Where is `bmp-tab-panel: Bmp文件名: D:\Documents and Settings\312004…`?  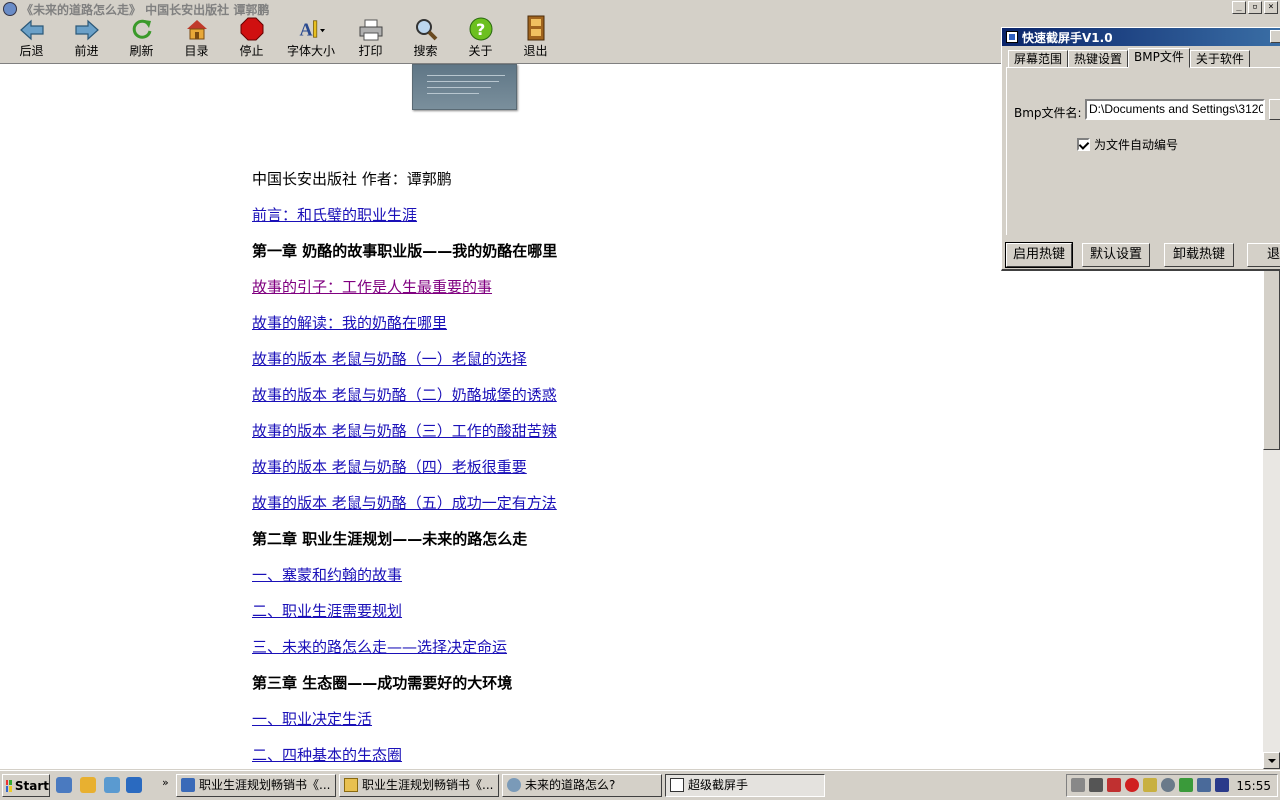 bmp-tab-panel: Bmp文件名: D:\Documents and Settings\312004… is located at coordinates (1143, 151).